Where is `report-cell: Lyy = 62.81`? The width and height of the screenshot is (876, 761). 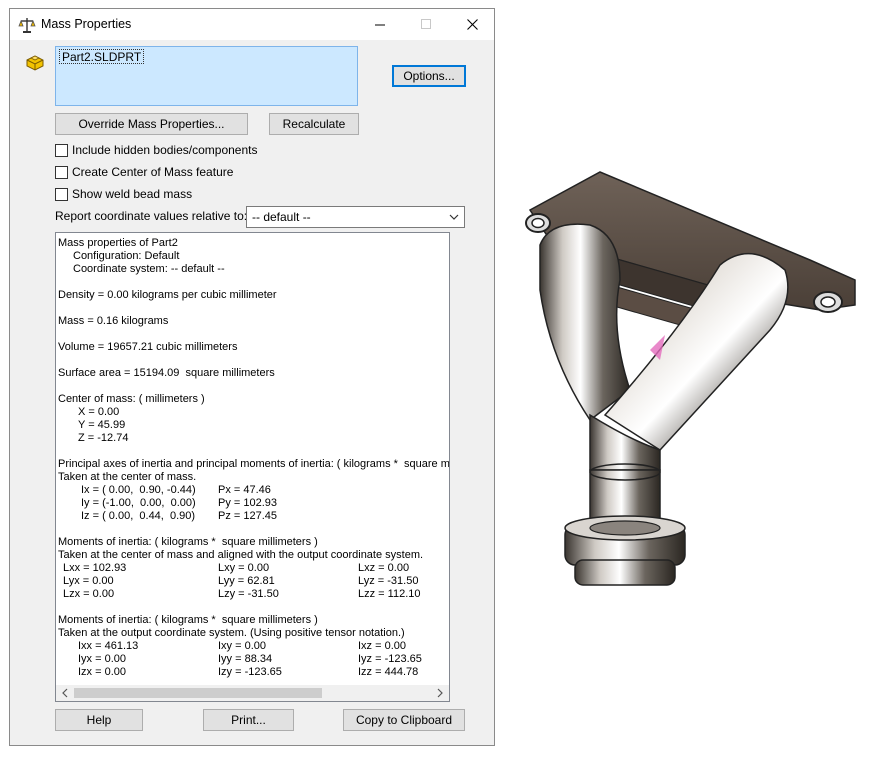
report-cell: Lyy = 62.81 is located at coordinates (246, 581).